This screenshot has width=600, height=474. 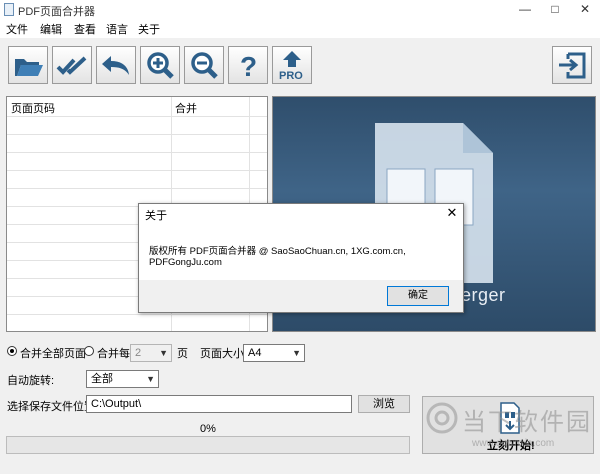 What do you see at coordinates (89, 351) in the screenshot?
I see `merge-every-radio` at bounding box center [89, 351].